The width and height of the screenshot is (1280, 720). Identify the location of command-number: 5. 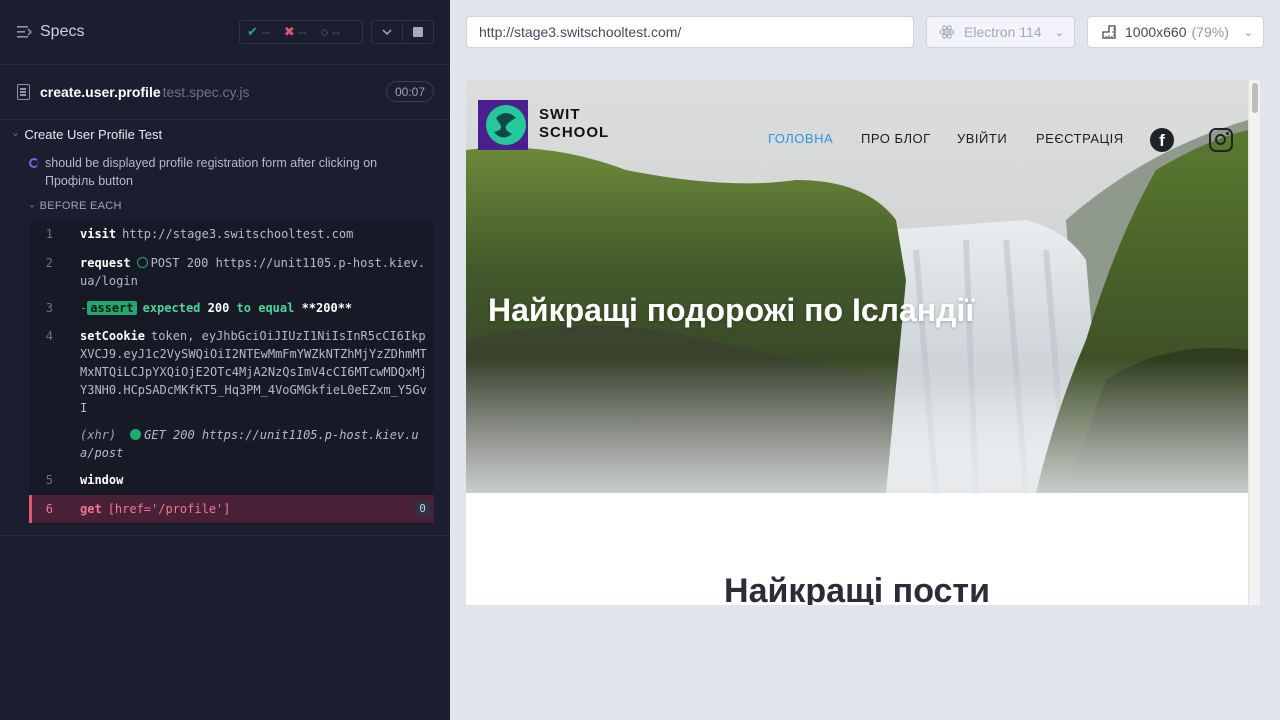
(49, 480).